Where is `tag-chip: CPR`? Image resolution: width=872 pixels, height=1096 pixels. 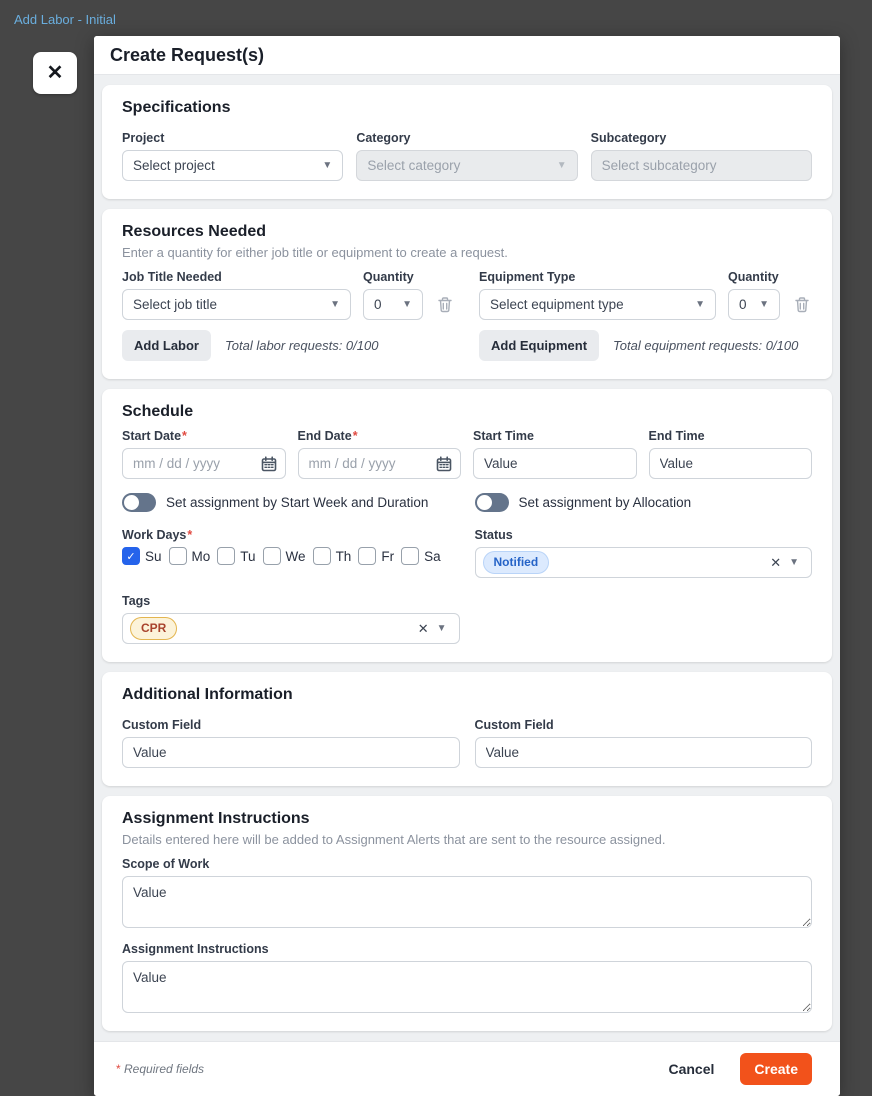 tag-chip: CPR is located at coordinates (154, 628).